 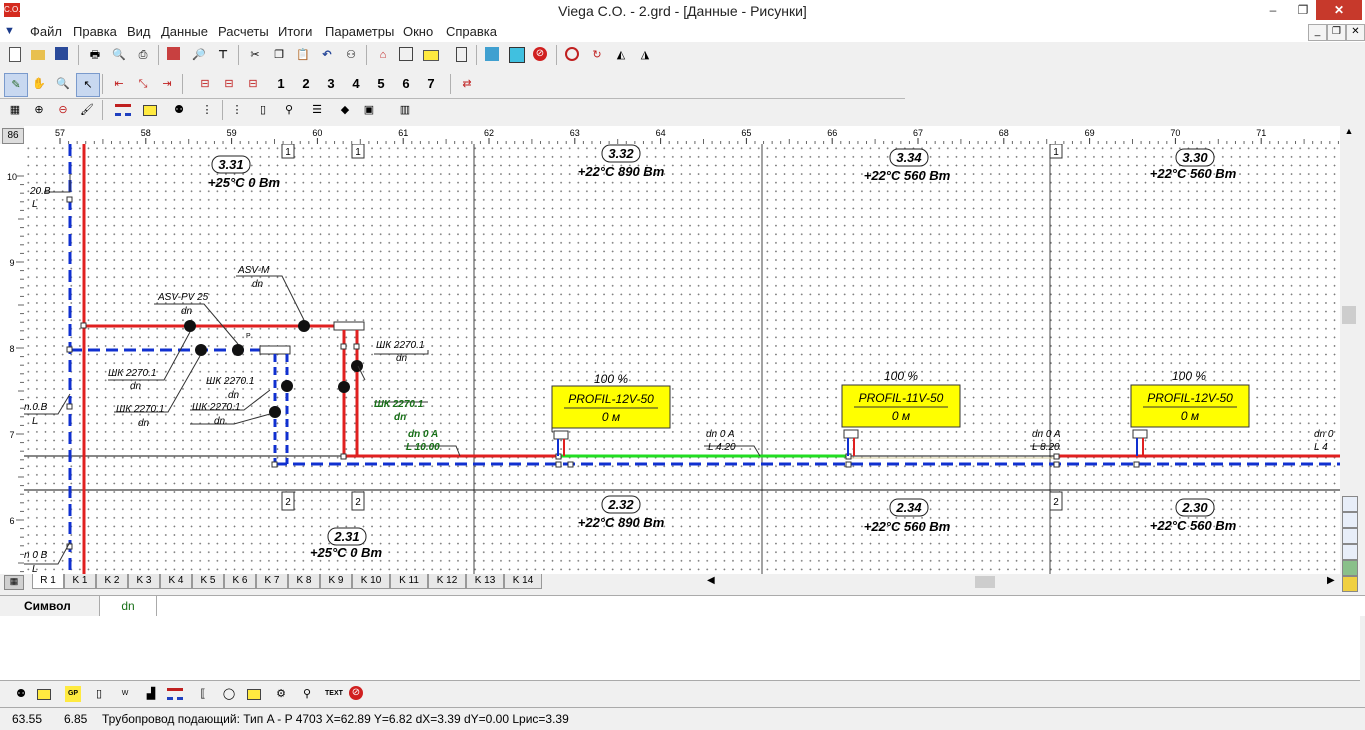 I want to click on layer-c-button: ⊟, so click(x=253, y=84).